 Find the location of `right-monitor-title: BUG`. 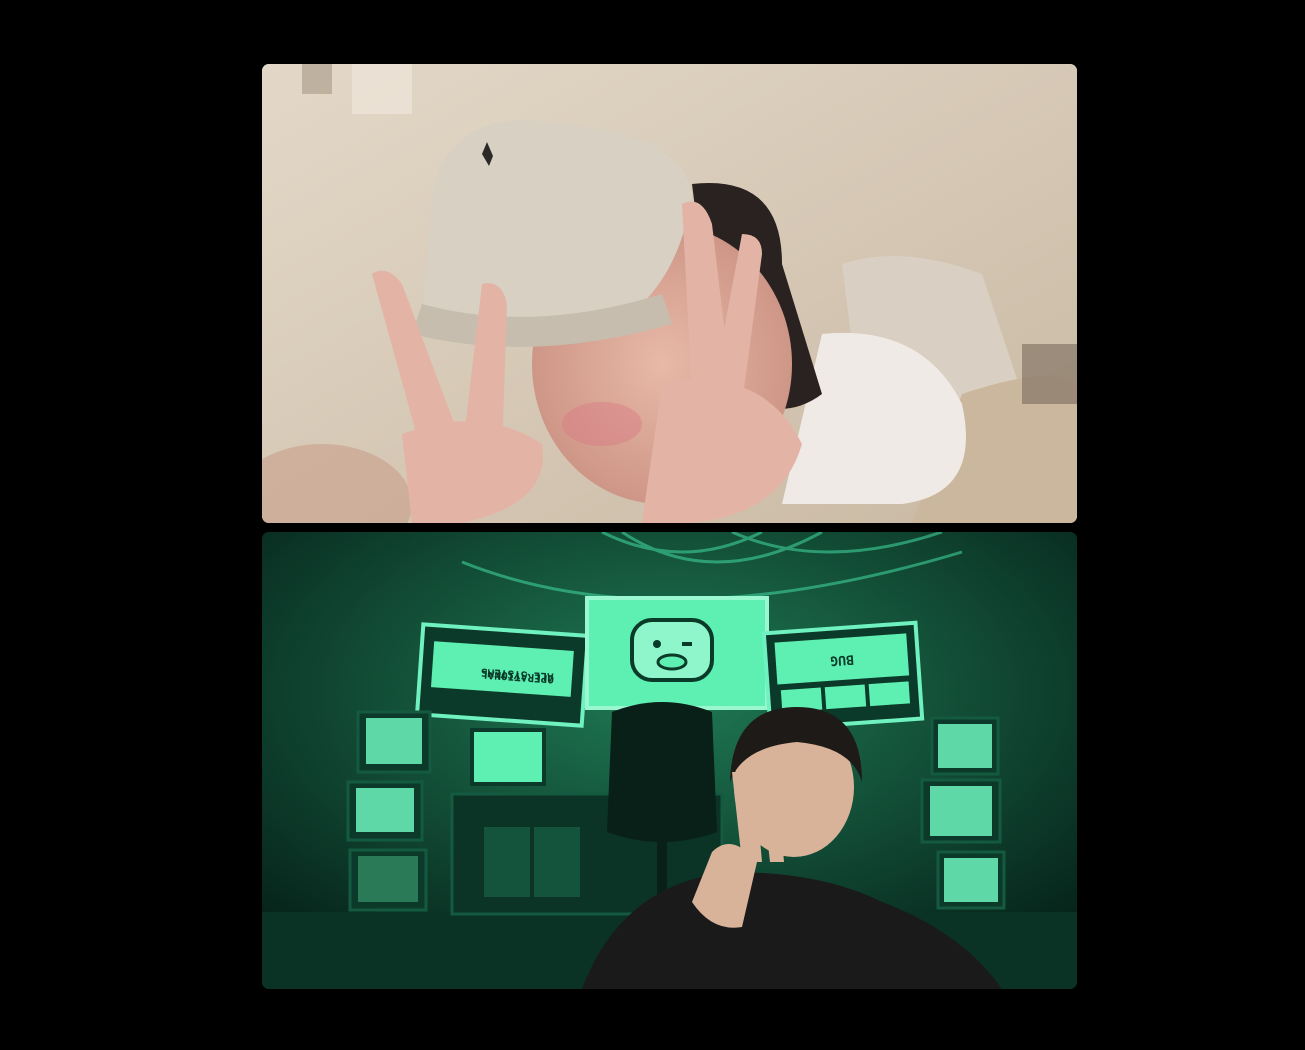

right-monitor-title: BUG is located at coordinates (842, 659).